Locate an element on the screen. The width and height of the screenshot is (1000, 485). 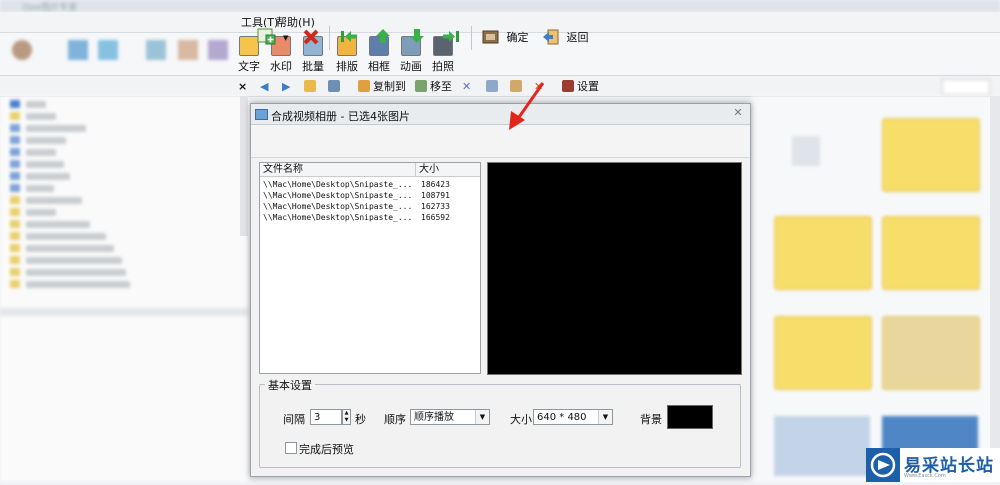
toolbar-batch-label: 批量 is located at coordinates (313, 66).